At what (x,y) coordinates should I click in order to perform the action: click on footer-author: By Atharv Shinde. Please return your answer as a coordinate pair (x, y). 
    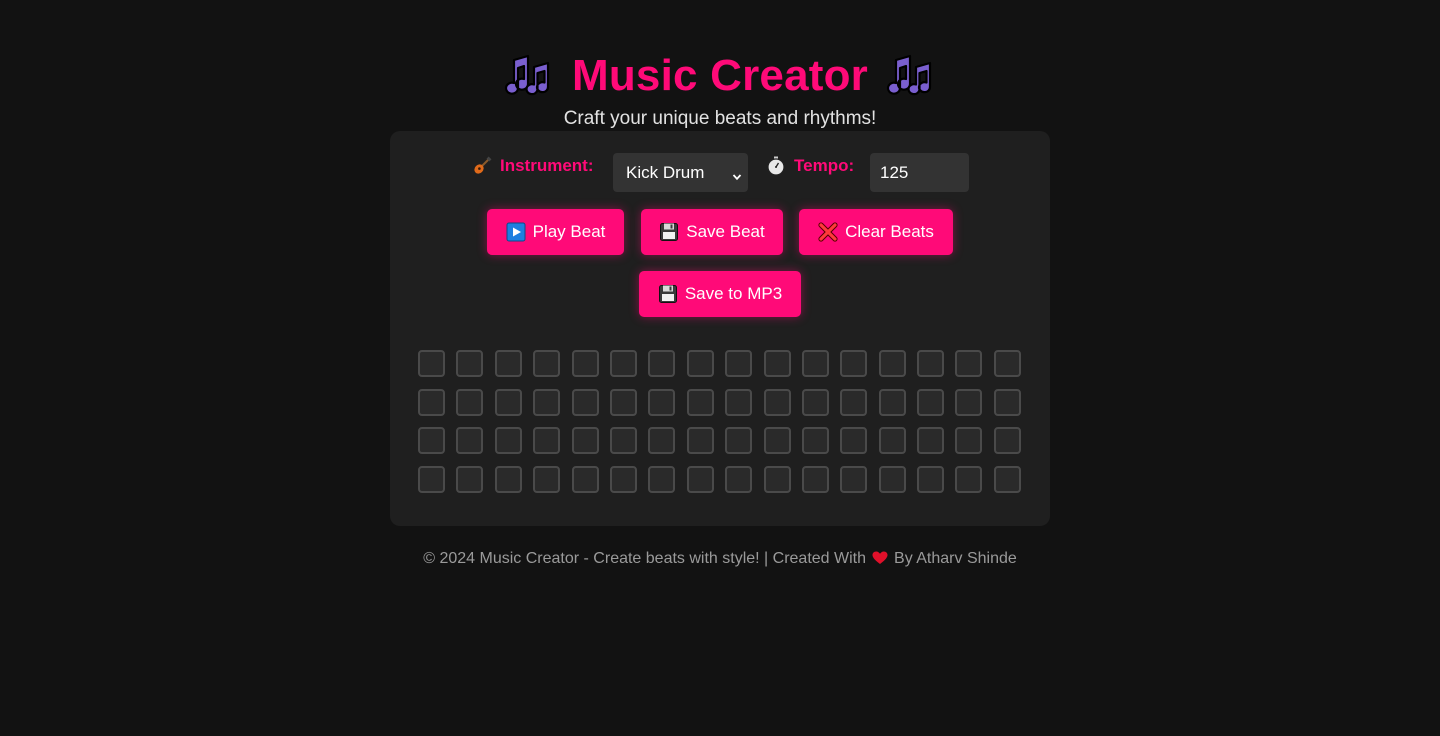
    Looking at the image, I should click on (955, 558).